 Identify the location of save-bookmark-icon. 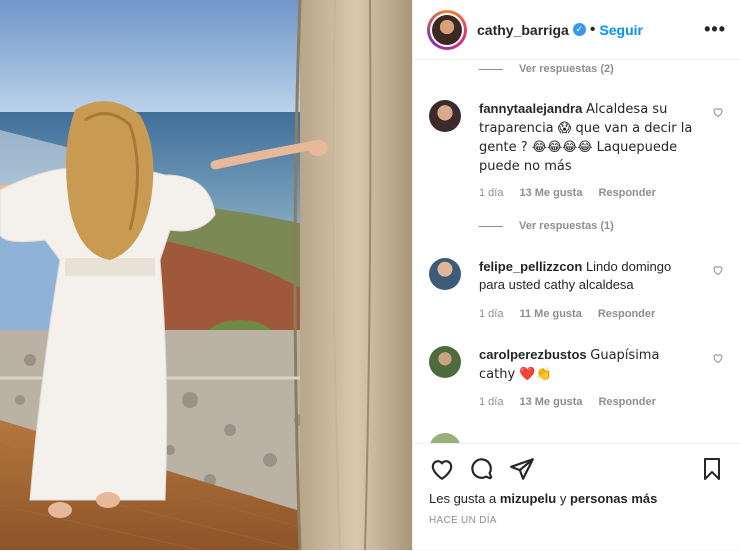
(712, 469).